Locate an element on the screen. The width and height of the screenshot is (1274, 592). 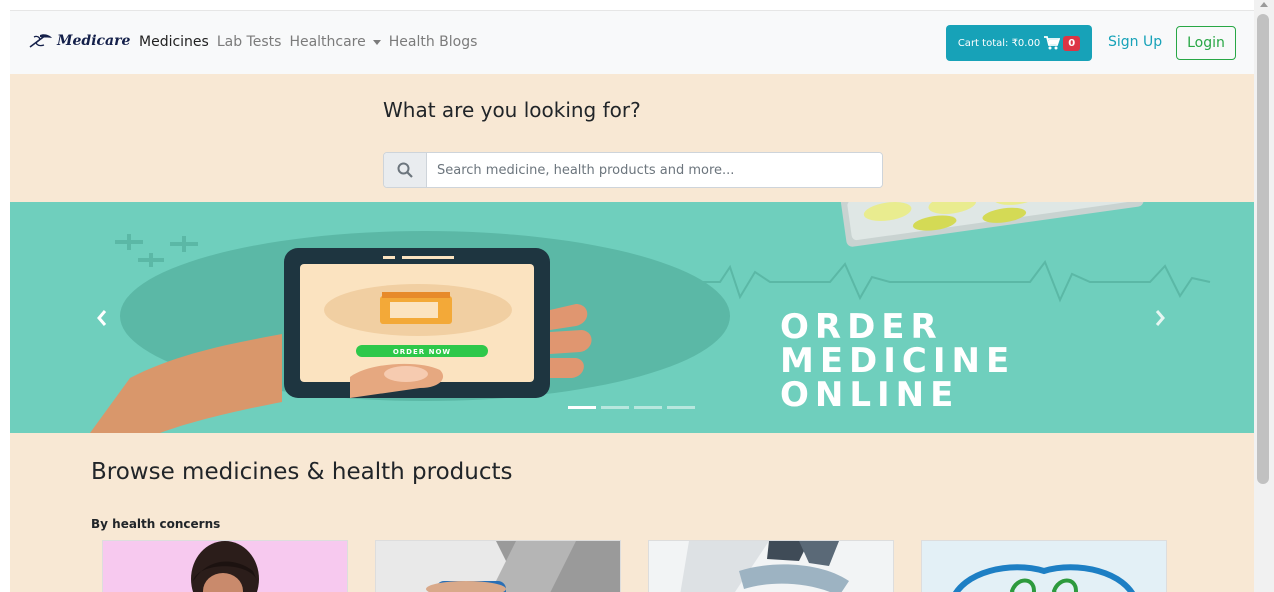
search-heading: What are you looking for? is located at coordinates (512, 110).